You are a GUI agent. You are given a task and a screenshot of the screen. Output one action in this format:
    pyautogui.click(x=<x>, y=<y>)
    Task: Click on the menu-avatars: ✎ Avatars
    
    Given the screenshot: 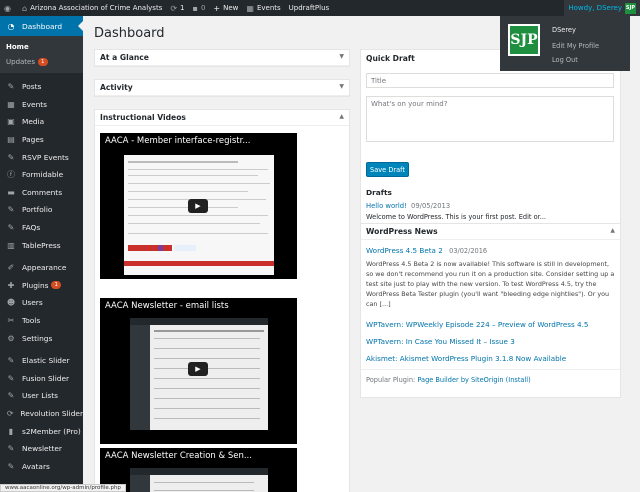 What is the action you would take?
    pyautogui.click(x=41, y=466)
    